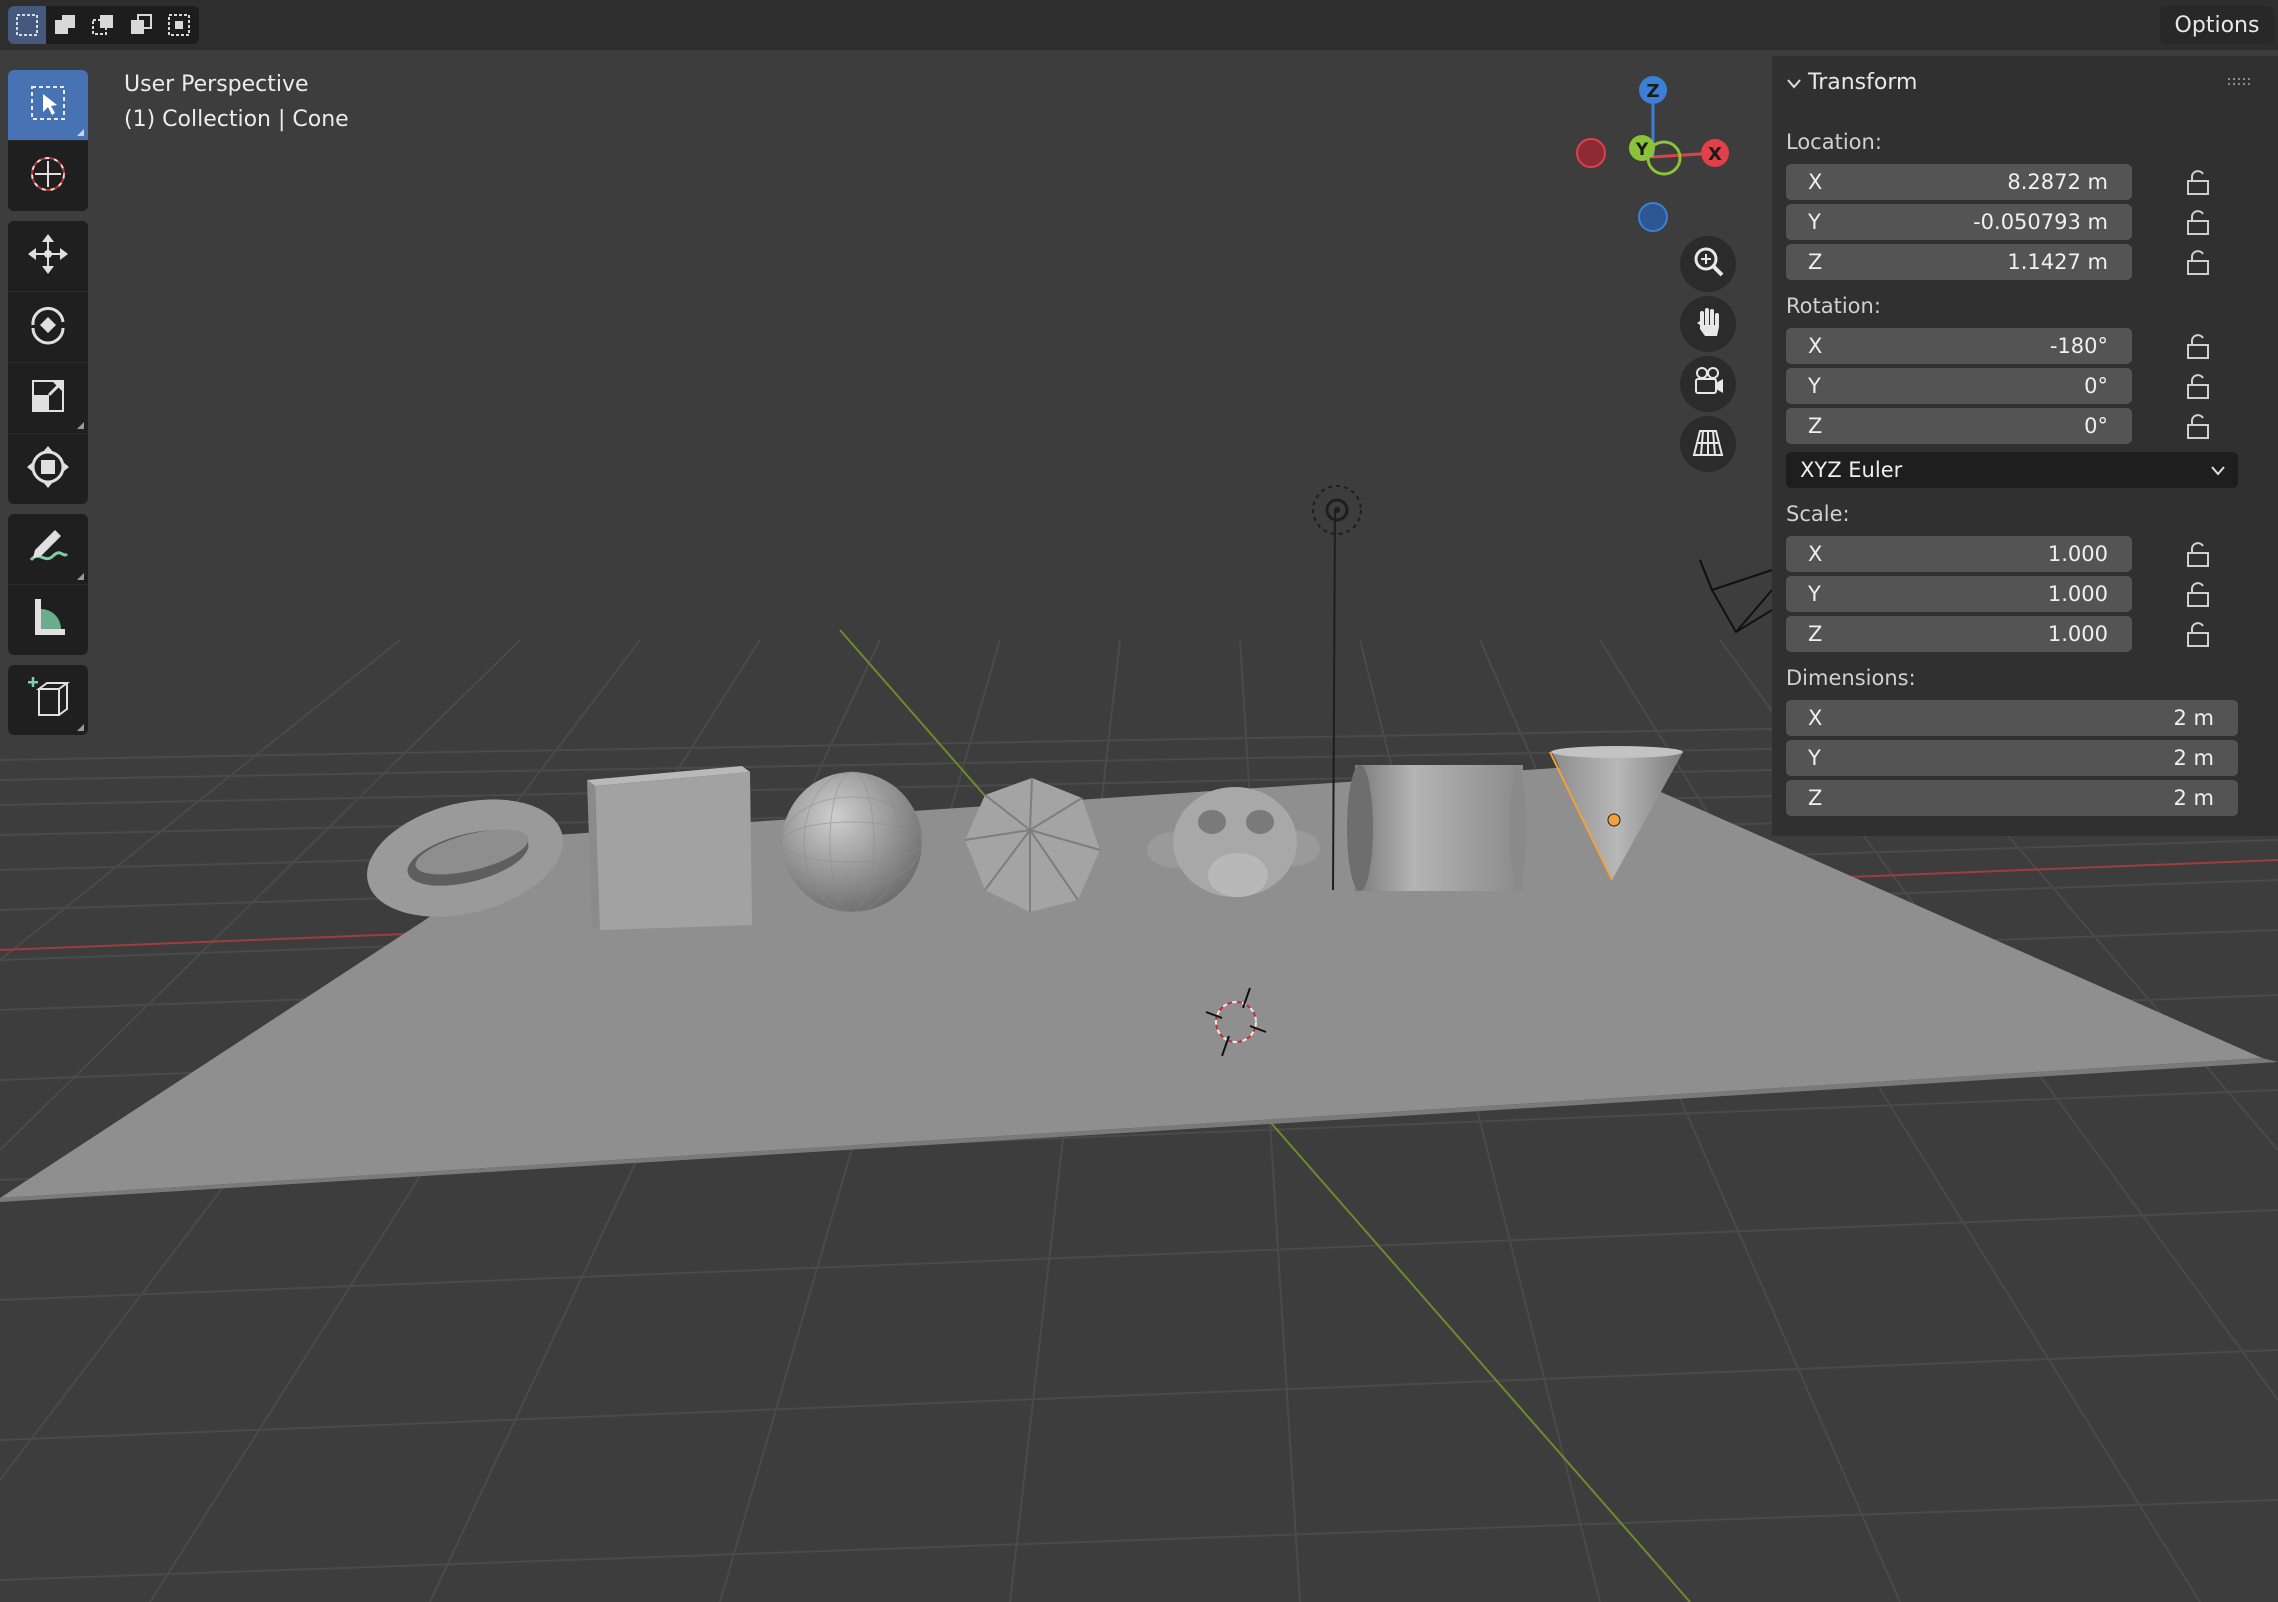 The height and width of the screenshot is (1602, 2278). I want to click on transform-panel-header: Transform, so click(1851, 83).